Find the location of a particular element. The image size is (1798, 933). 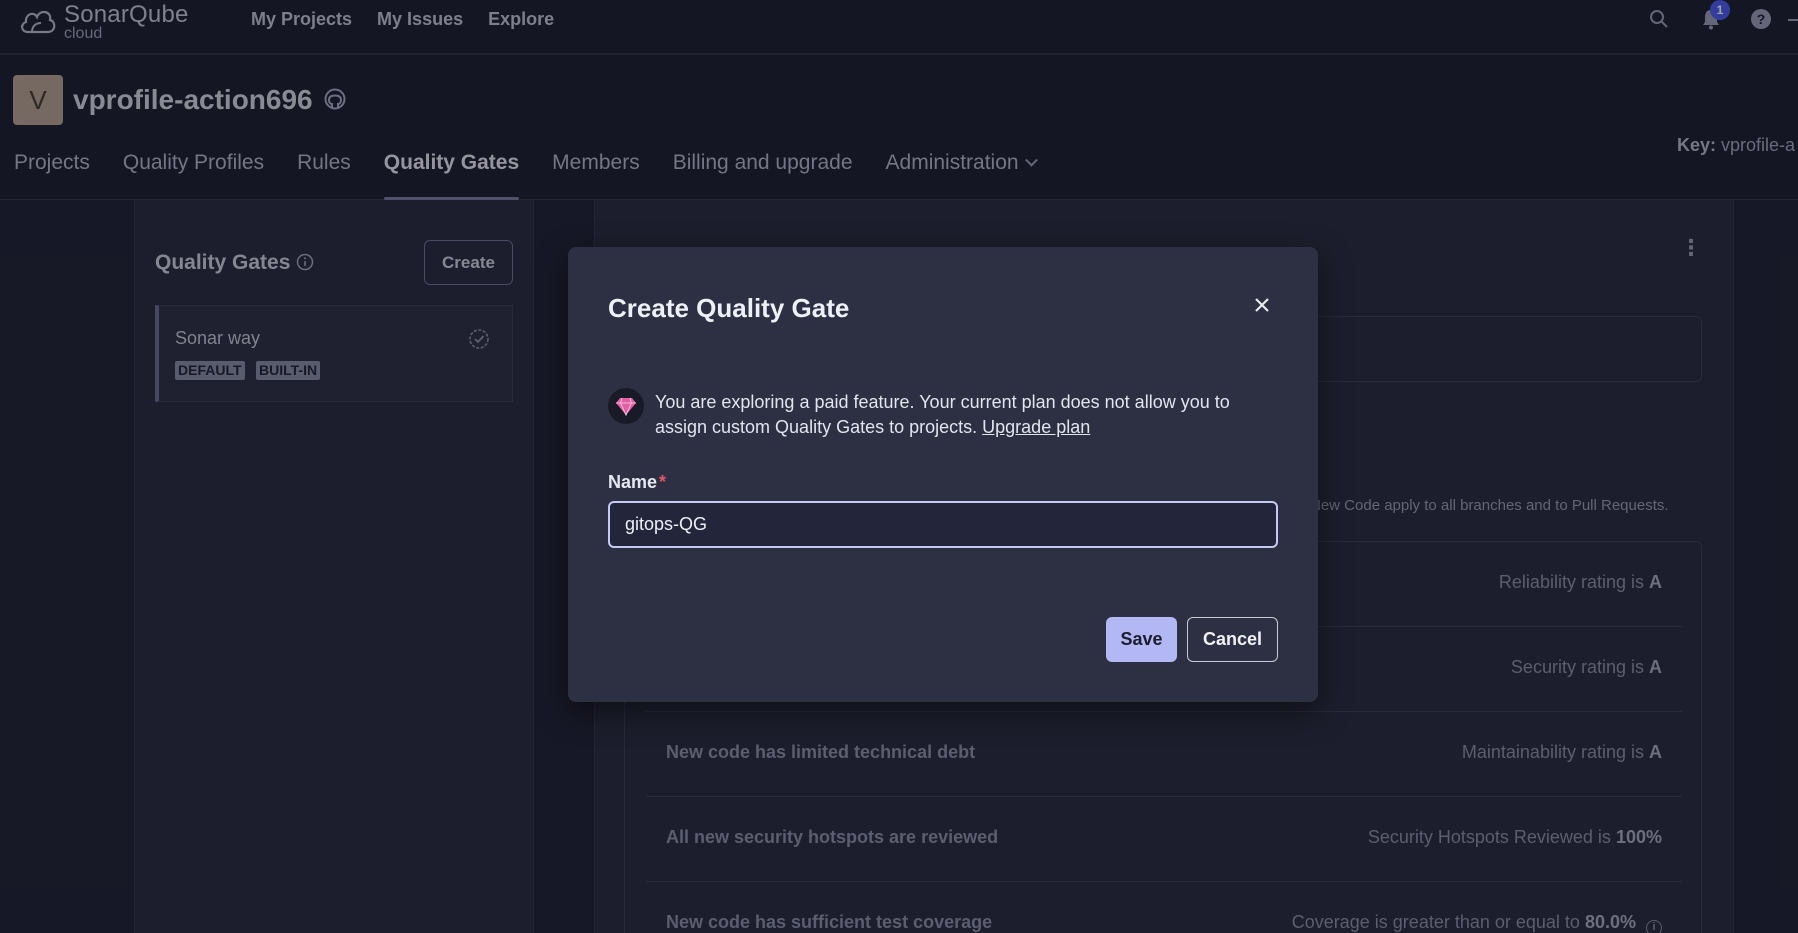

required-asterisk: * is located at coordinates (663, 482).